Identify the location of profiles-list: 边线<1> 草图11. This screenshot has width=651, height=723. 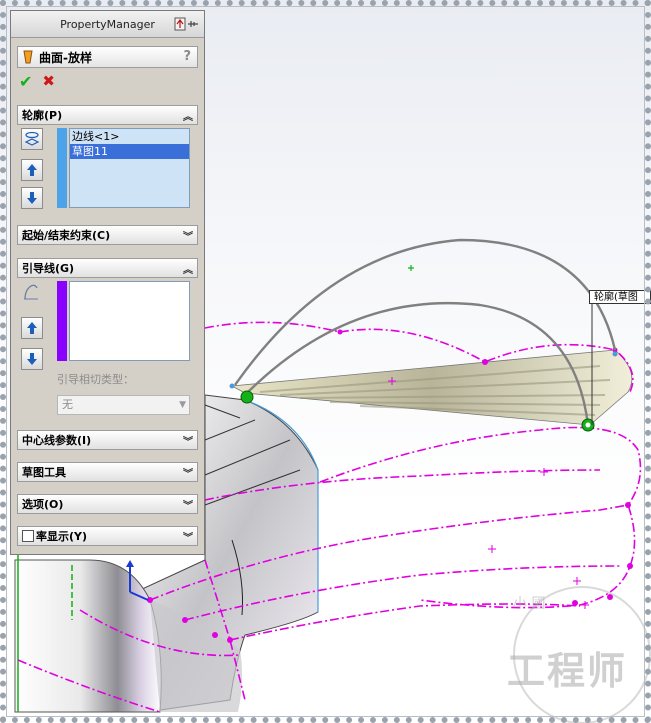
(129, 168).